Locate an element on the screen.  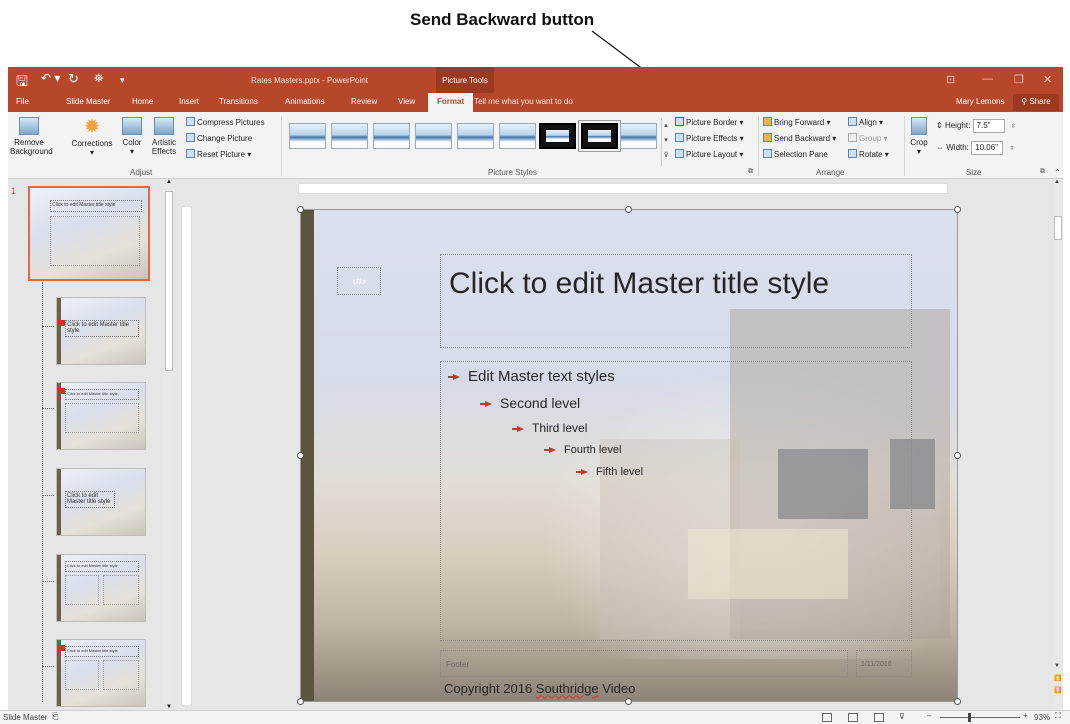
slideshow-view-icon: ⊽ is located at coordinates (902, 716).